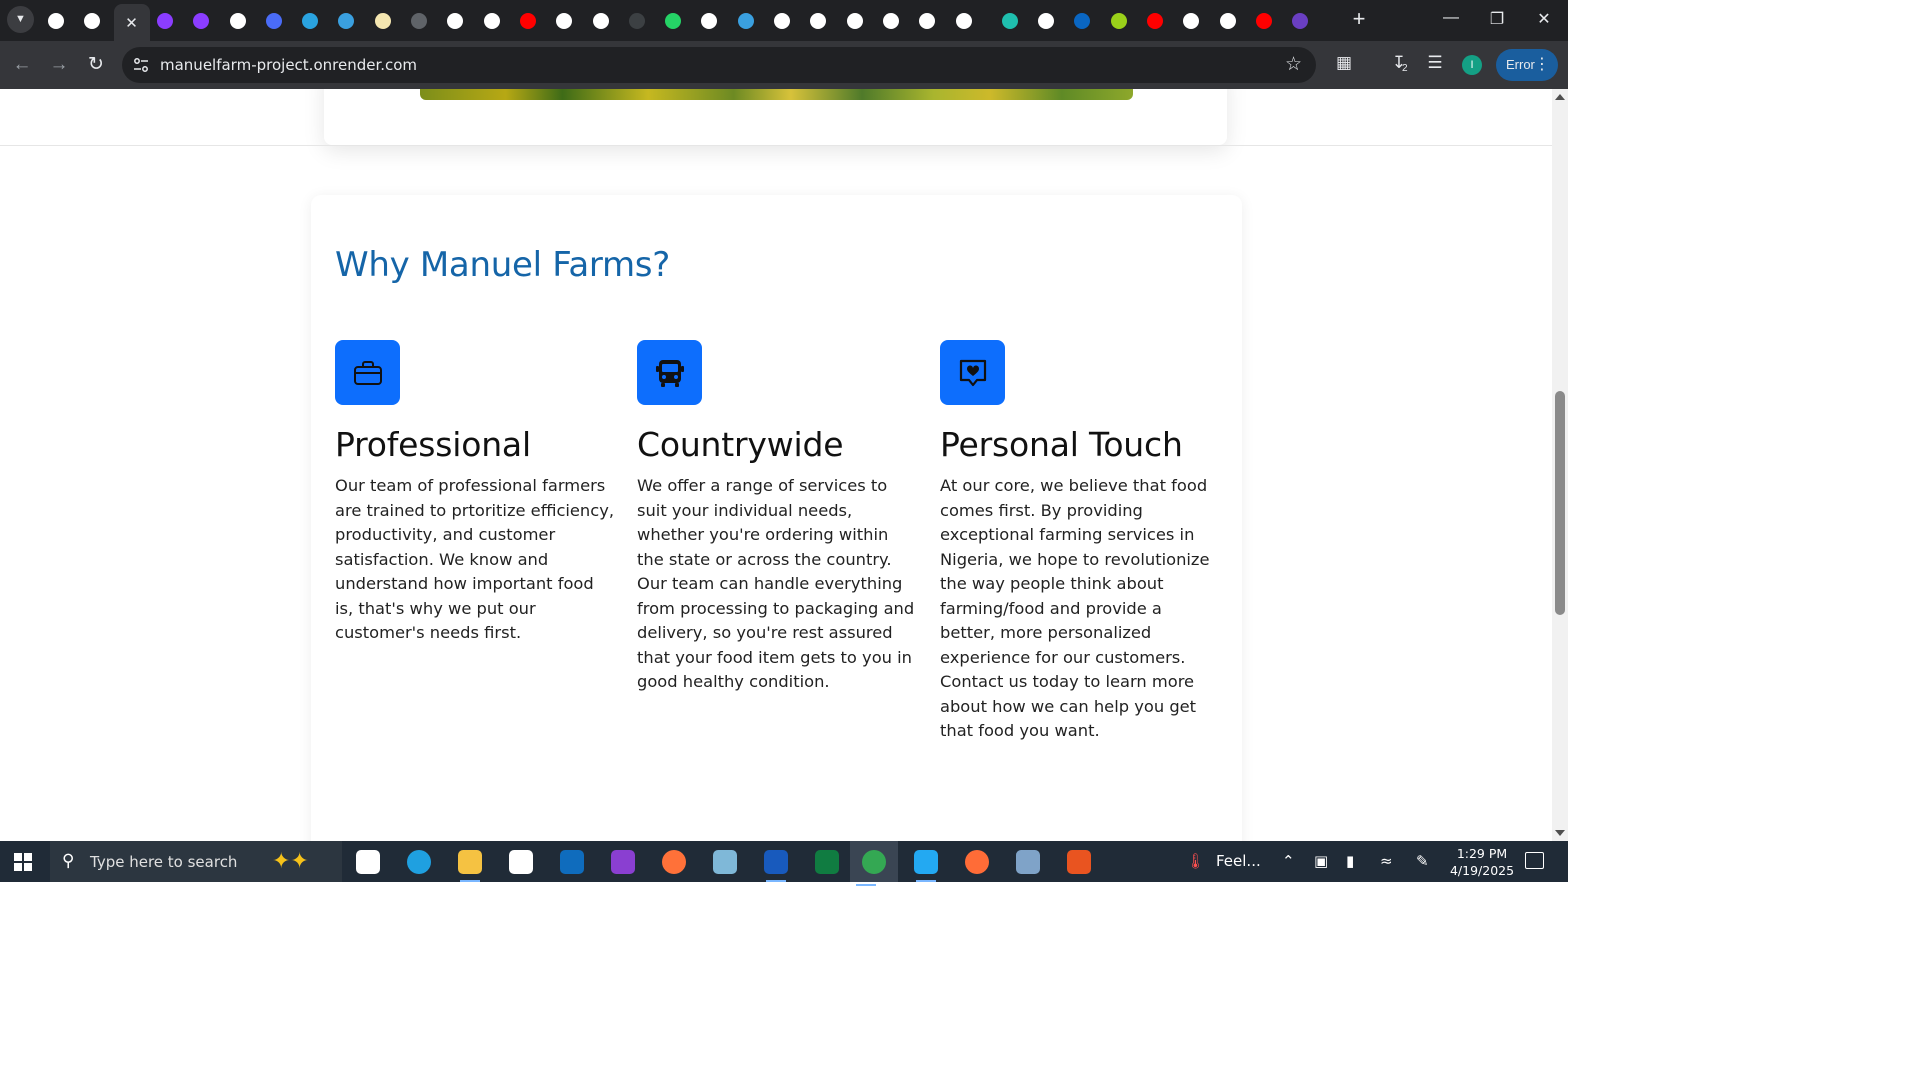 This screenshot has height=1080, width=1920. Describe the element at coordinates (20, 19) in the screenshot. I see `tab-search-button: ▼` at that location.